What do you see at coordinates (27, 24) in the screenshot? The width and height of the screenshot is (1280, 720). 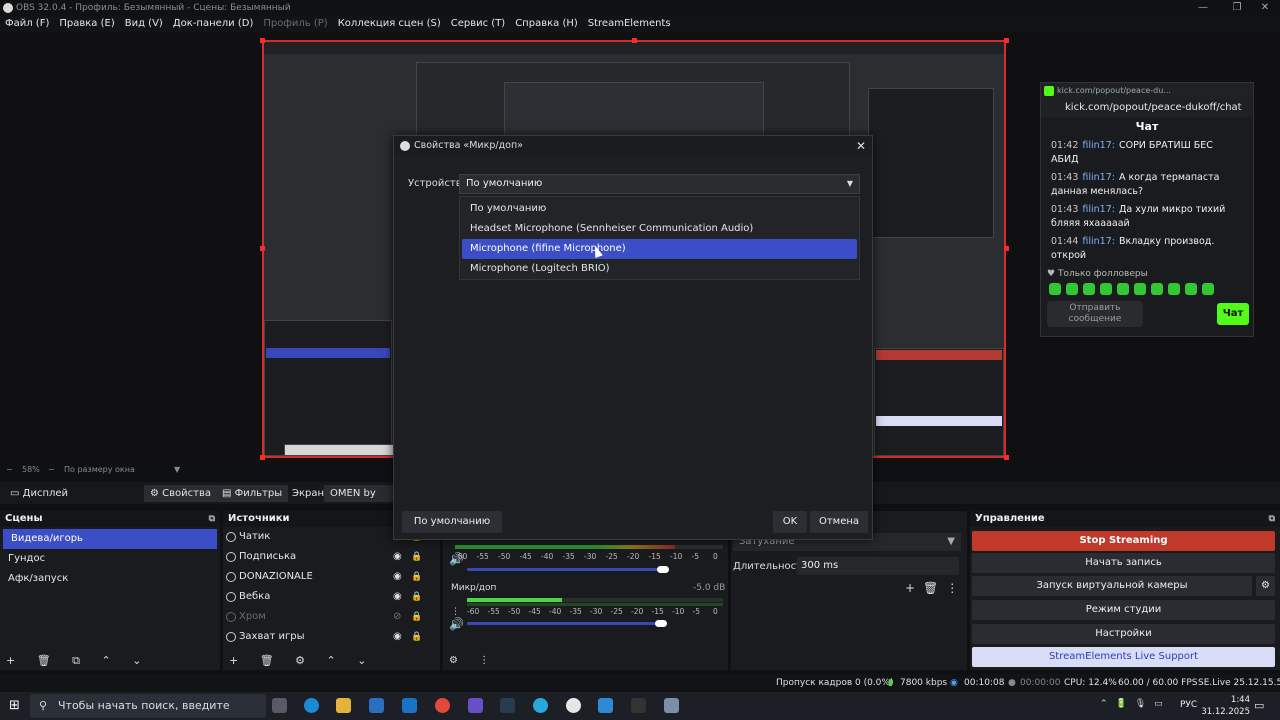 I see `menu-file: Файл (F)` at bounding box center [27, 24].